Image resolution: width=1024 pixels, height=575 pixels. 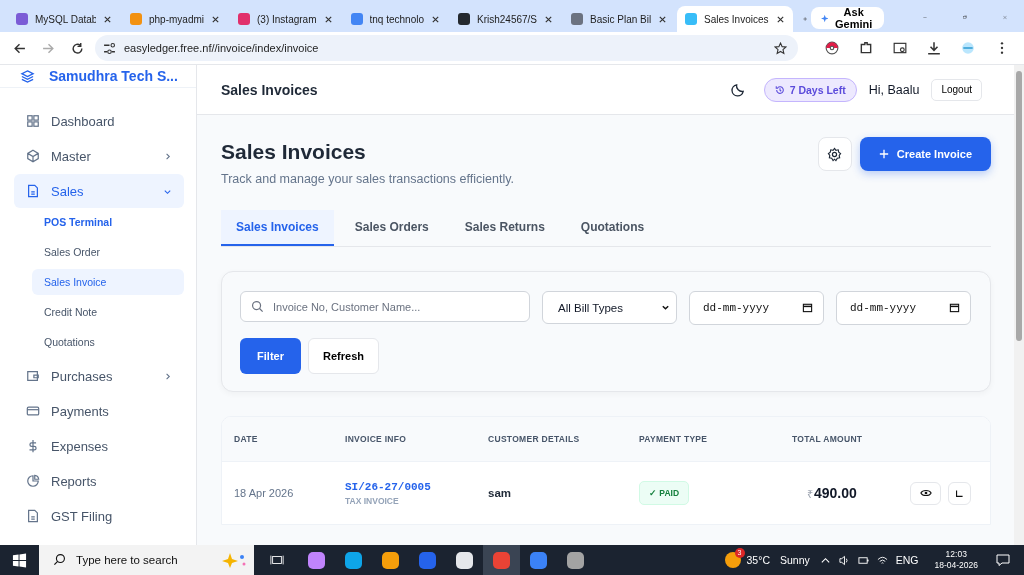 I want to click on greeting: Hi, Baalu, so click(x=894, y=89).